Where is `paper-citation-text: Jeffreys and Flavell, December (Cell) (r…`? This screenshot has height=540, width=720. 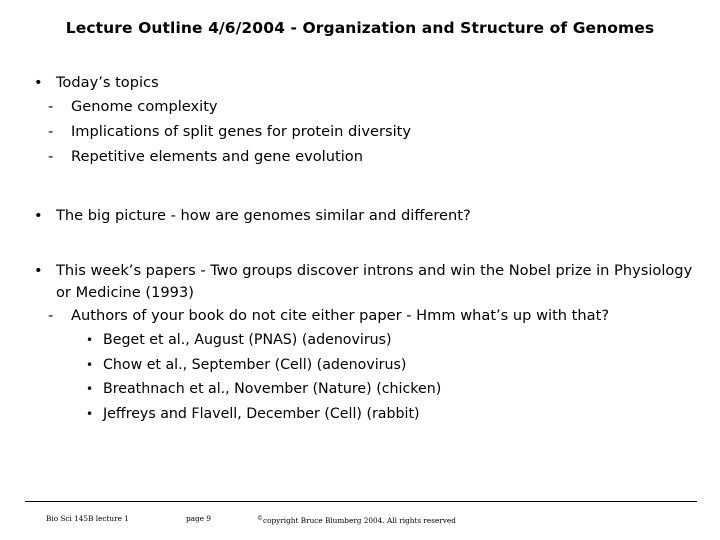 paper-citation-text: Jeffreys and Flavell, December (Cell) (r… is located at coordinates (261, 413).